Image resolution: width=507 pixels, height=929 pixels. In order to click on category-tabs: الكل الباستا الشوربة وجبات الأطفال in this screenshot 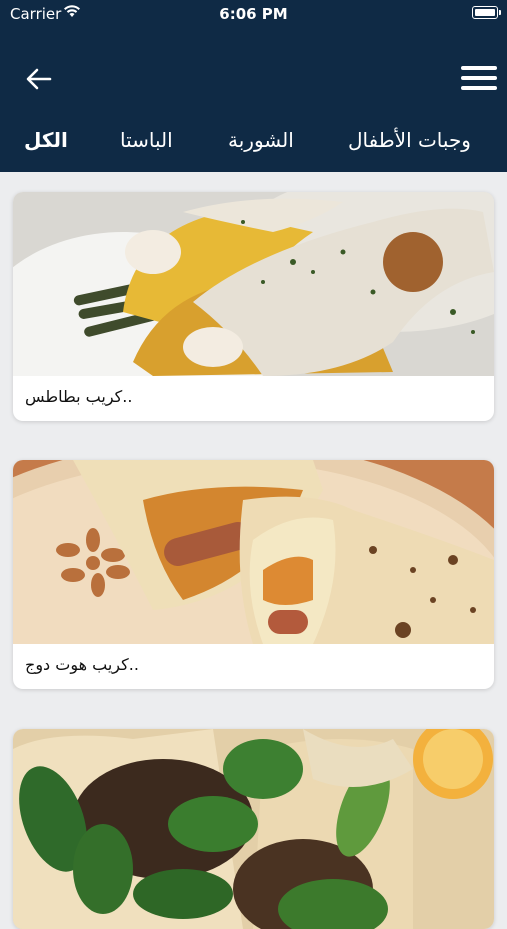, I will do `click(253, 145)`.